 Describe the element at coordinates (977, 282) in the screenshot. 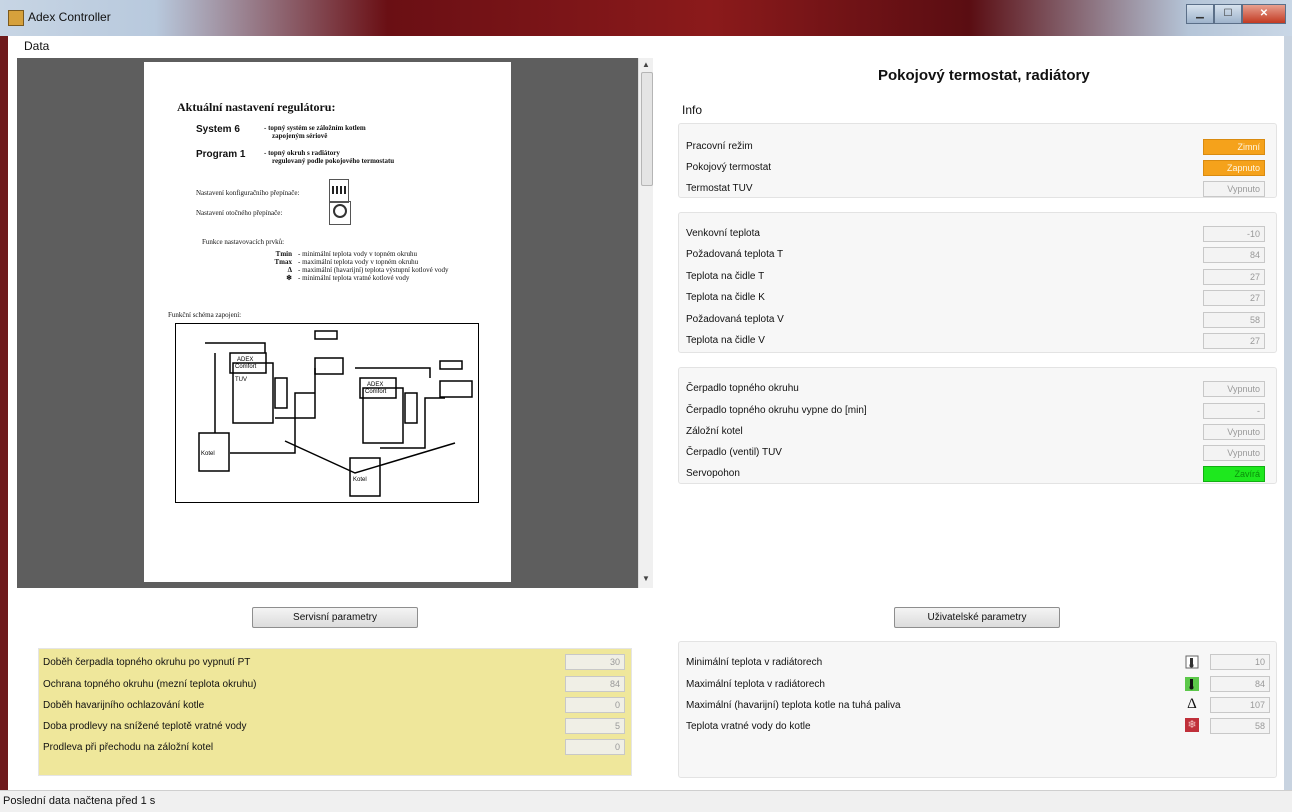

I see `temperatures-group` at that location.